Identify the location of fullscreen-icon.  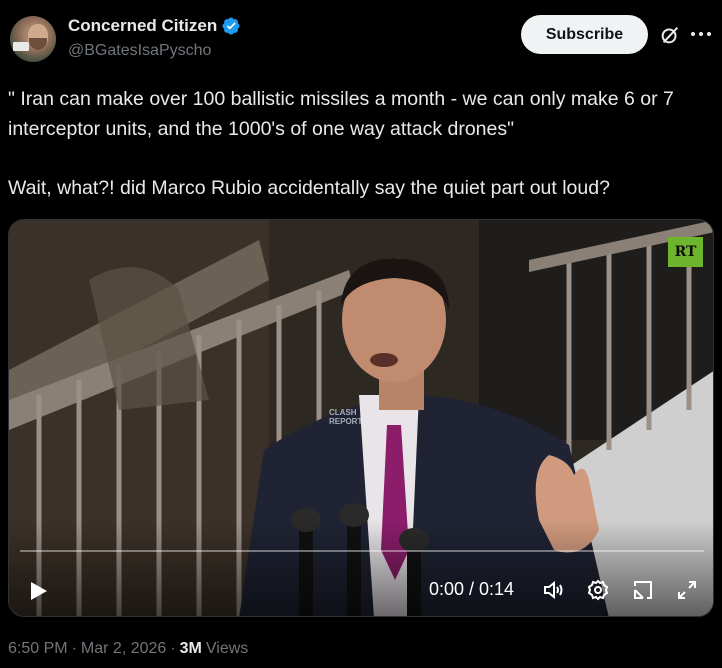
(687, 590).